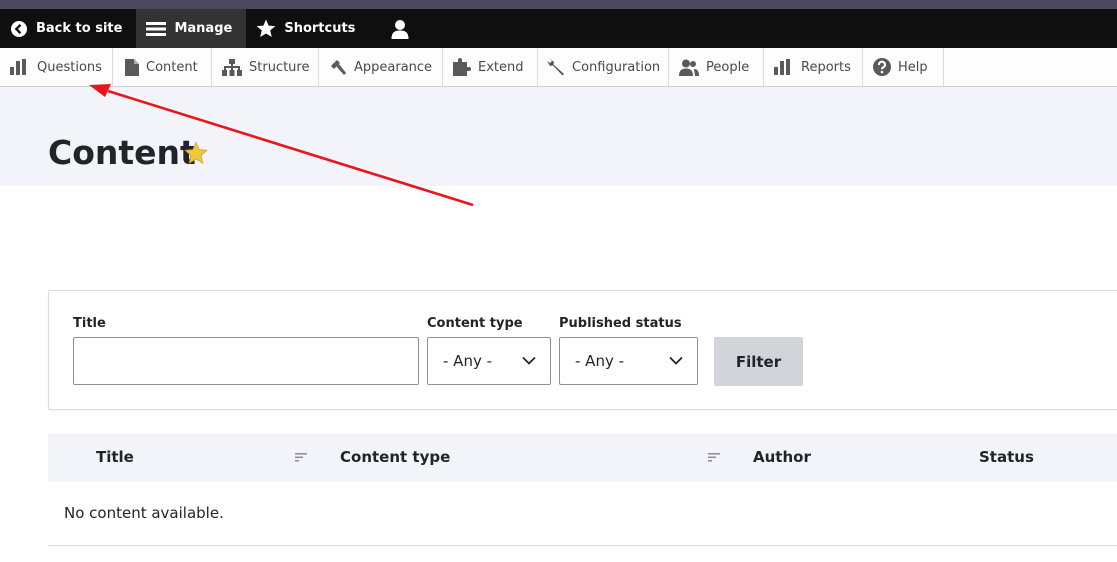 This screenshot has width=1117, height=562. Describe the element at coordinates (582, 514) in the screenshot. I see `table-row: No content available.` at that location.